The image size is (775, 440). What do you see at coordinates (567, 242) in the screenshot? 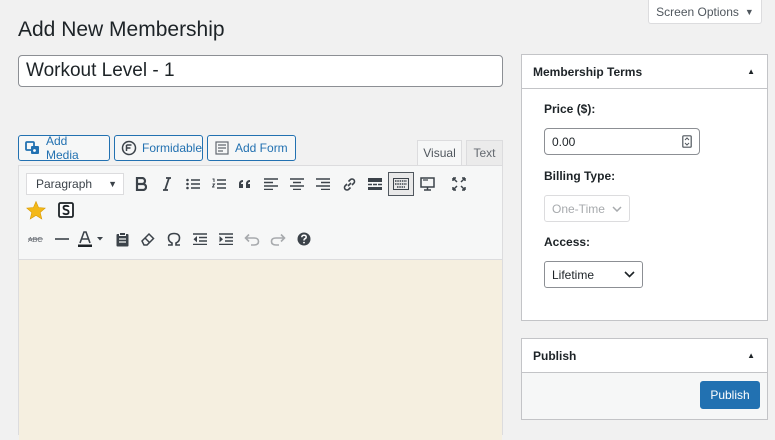
I see `access-label: Access:` at bounding box center [567, 242].